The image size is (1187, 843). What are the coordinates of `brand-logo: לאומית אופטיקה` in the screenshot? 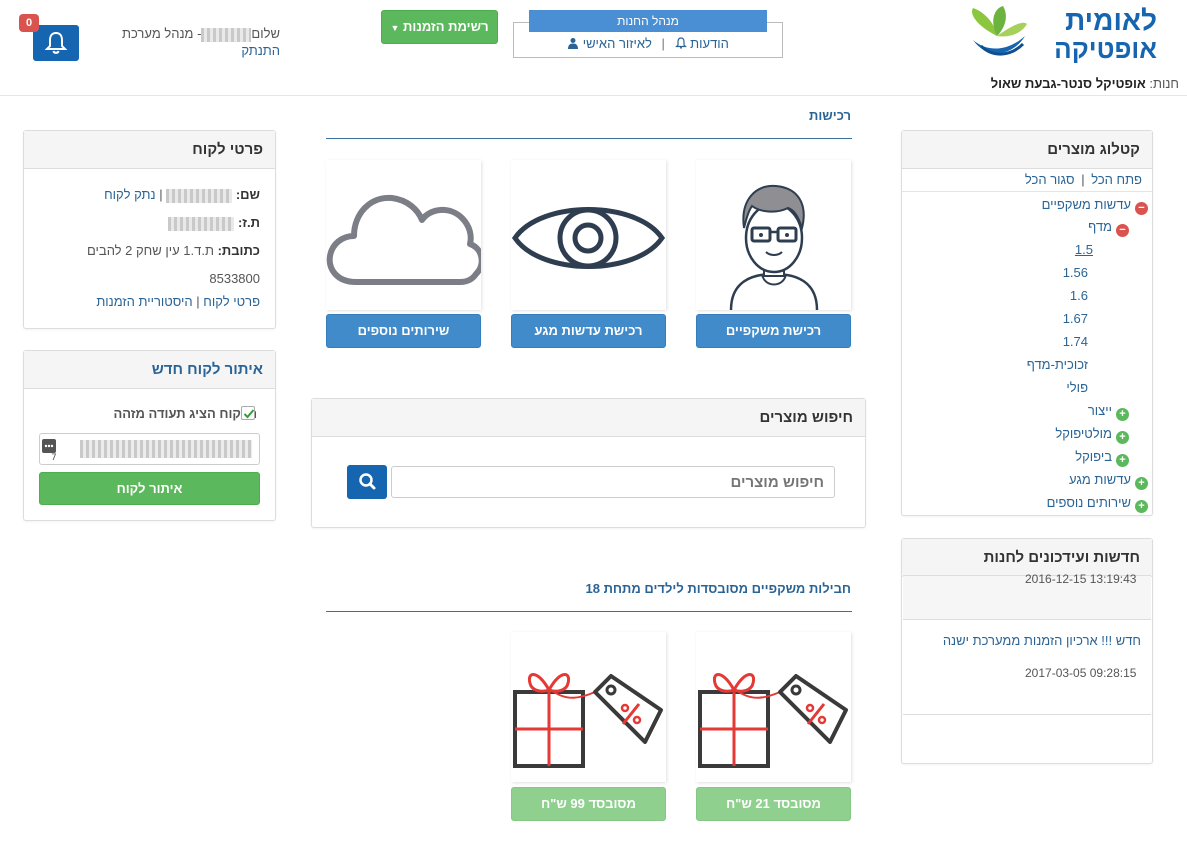 It's located at (1062, 38).